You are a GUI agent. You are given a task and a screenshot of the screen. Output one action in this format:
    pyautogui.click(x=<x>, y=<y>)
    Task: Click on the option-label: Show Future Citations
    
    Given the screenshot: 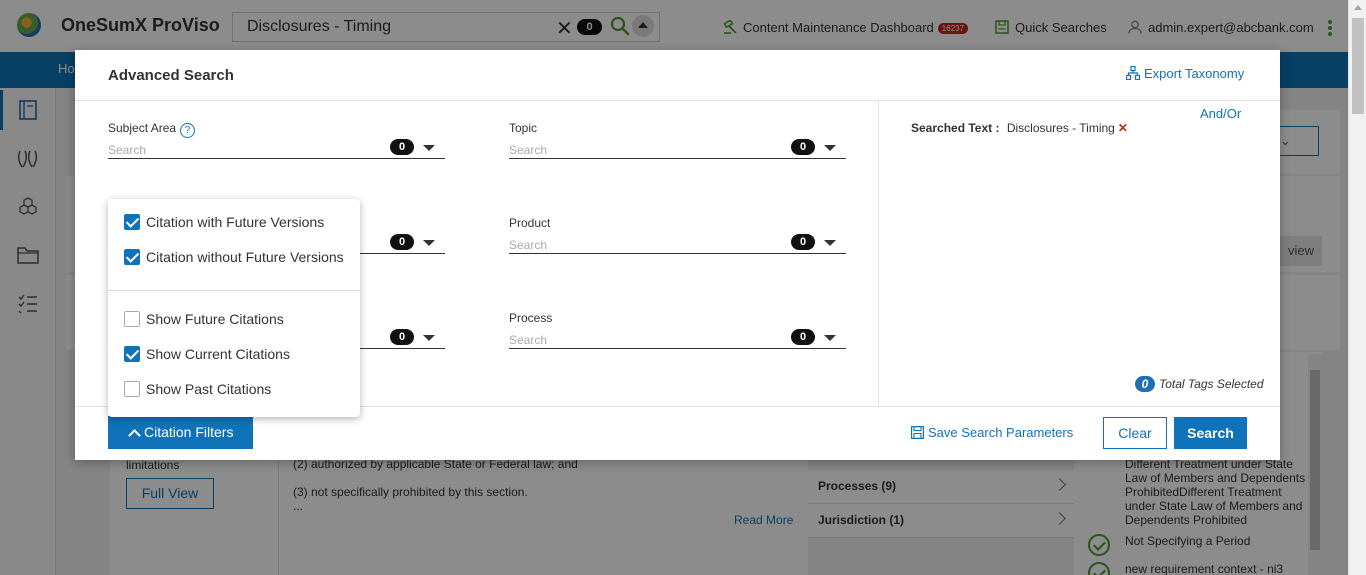 What is the action you would take?
    pyautogui.click(x=215, y=319)
    